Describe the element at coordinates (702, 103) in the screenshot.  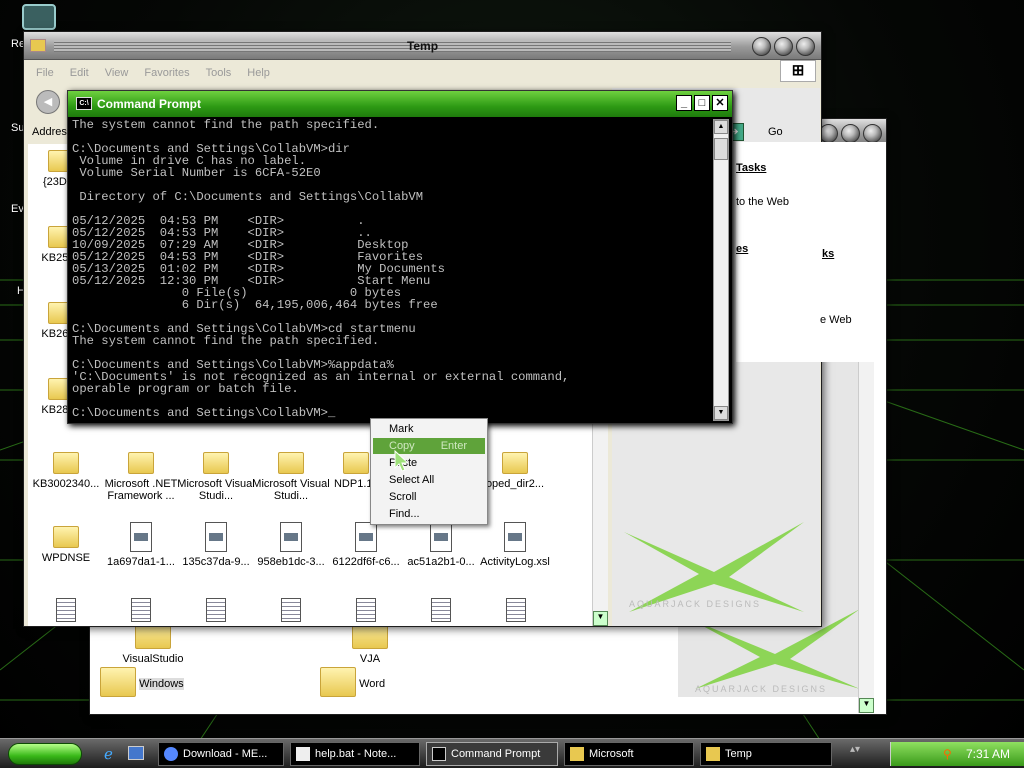
I see `maximize-button: □` at that location.